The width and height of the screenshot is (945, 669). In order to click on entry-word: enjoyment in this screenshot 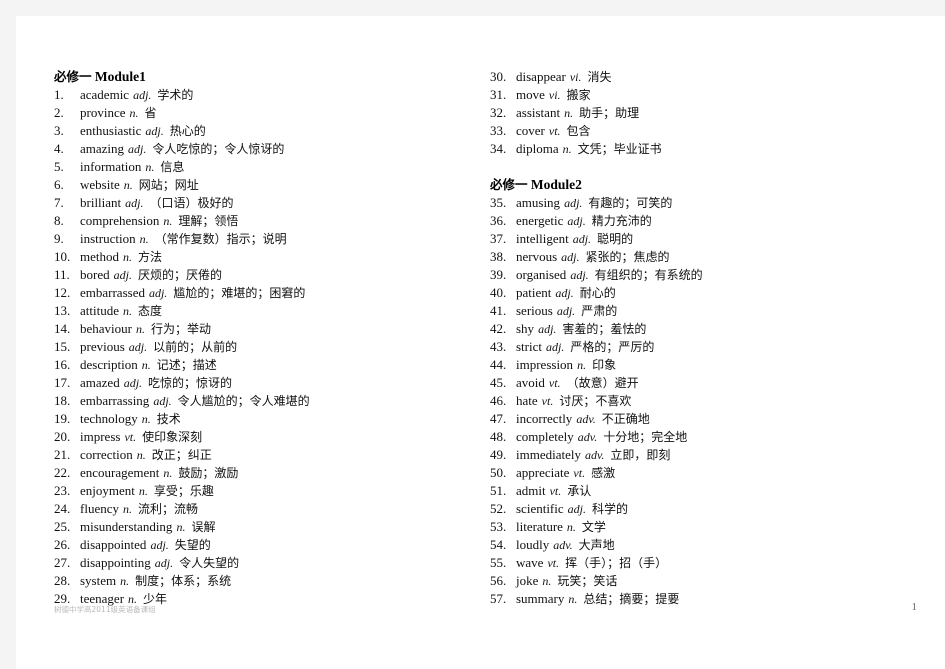, I will do `click(107, 490)`.